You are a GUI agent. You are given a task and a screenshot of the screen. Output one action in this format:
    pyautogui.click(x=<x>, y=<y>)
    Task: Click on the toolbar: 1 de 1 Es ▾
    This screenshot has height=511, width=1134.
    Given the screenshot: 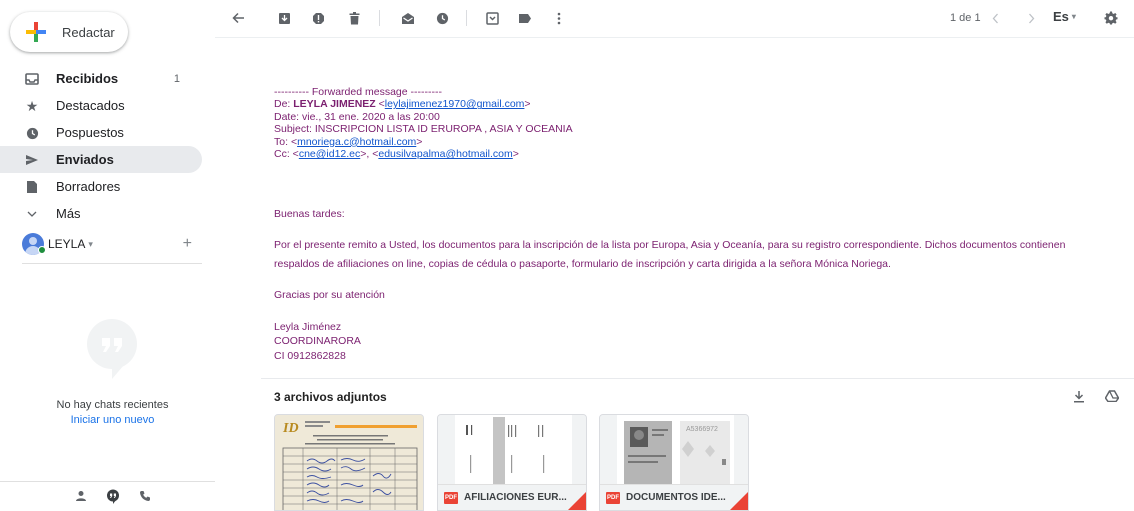 What is the action you would take?
    pyautogui.click(x=674, y=19)
    